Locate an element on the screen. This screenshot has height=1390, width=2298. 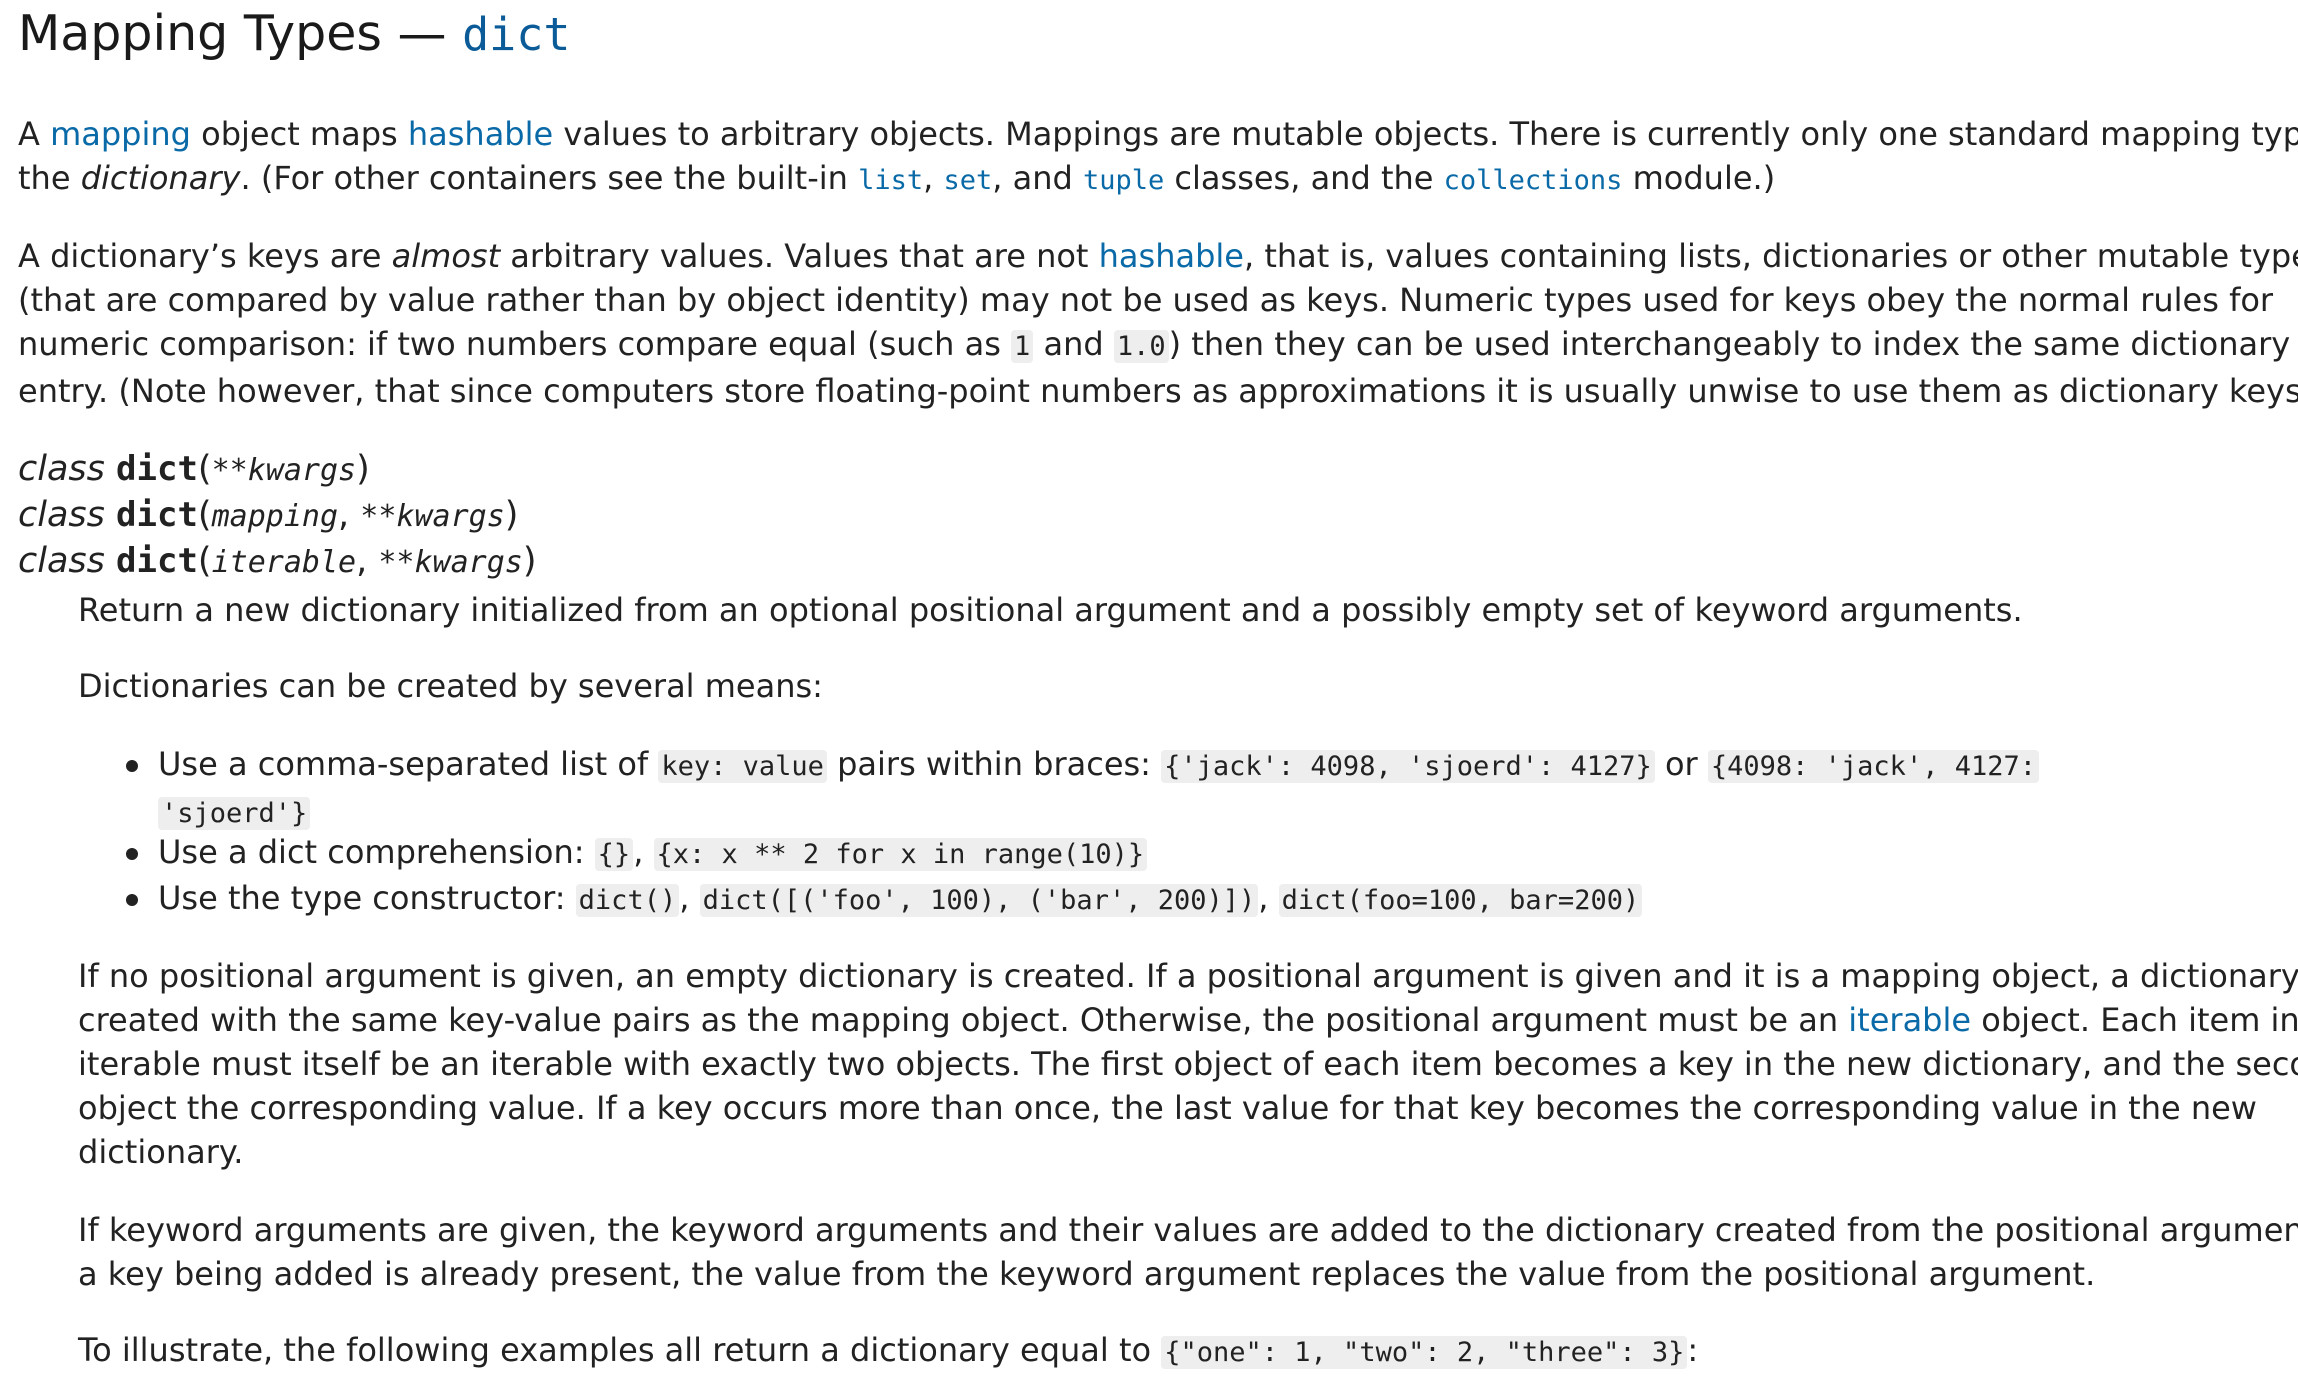
dict-signature-1: class dict(**kwargs) is located at coordinates (194, 470).